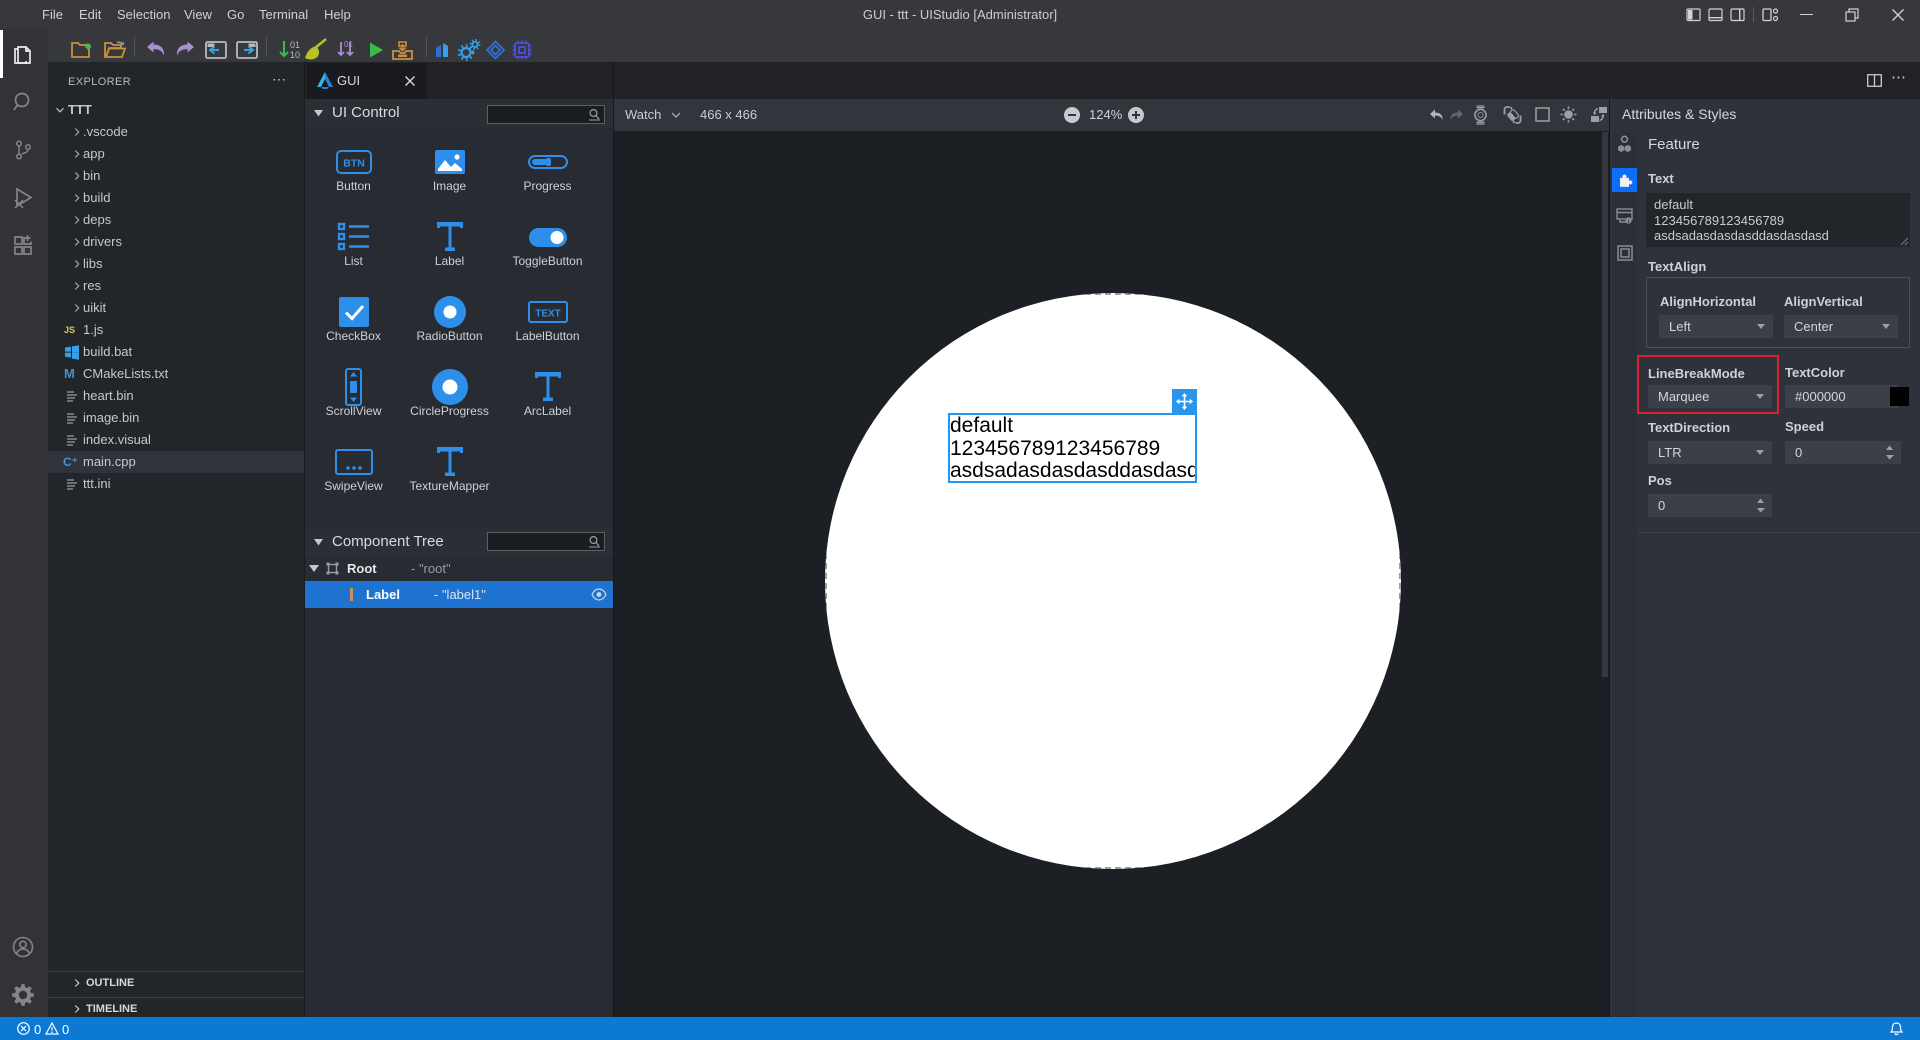 This screenshot has height=1040, width=1920. Describe the element at coordinates (354, 164) in the screenshot. I see `svg-text: BTN` at that location.